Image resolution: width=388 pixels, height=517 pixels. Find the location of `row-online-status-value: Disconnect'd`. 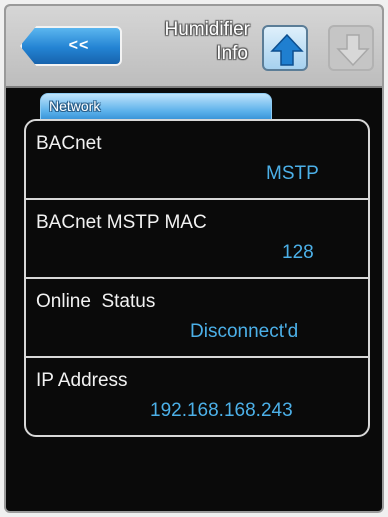

row-online-status-value: Disconnect'd is located at coordinates (244, 331).